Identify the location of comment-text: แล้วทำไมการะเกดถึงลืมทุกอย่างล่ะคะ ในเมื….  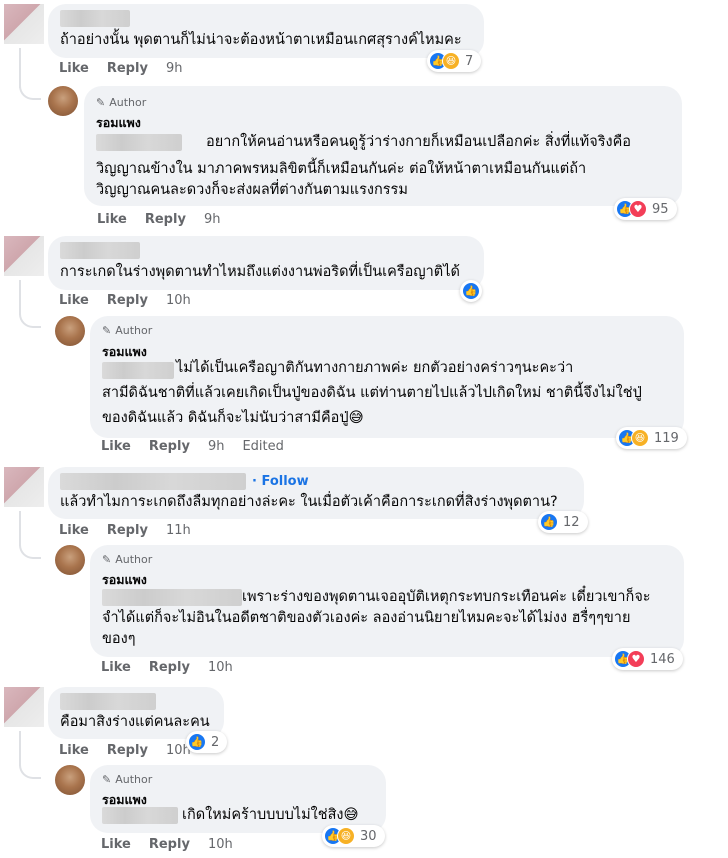
(309, 502).